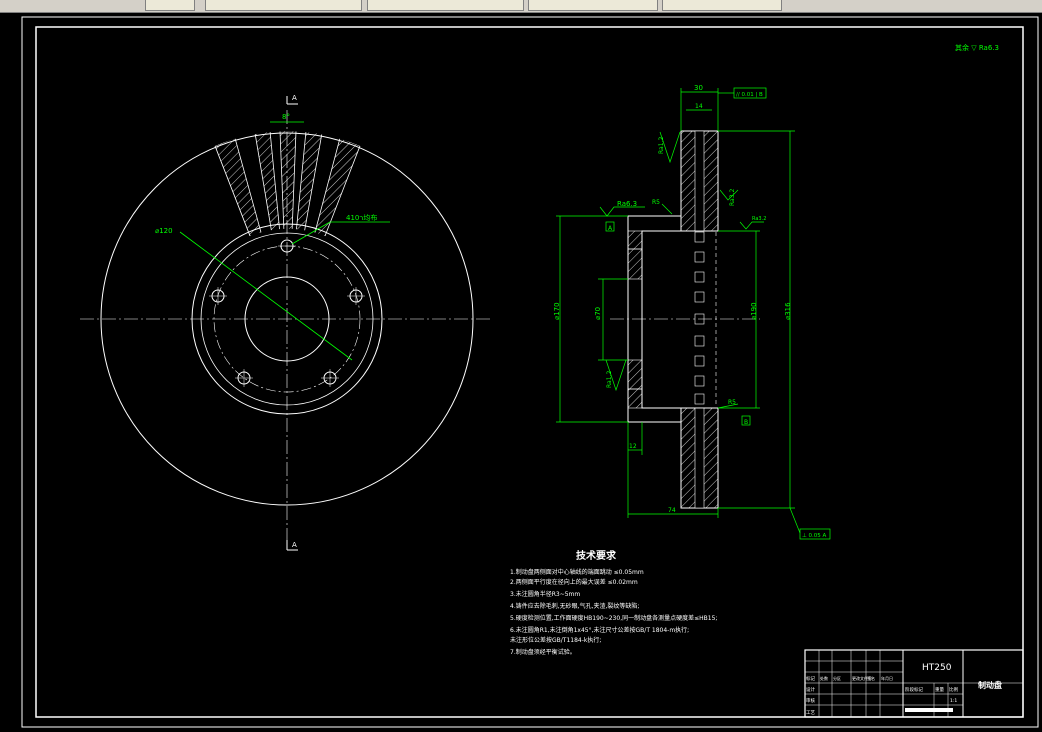 The height and width of the screenshot is (732, 1042). Describe the element at coordinates (810, 689) in the screenshot. I see `tb-row-2: 设计` at that location.